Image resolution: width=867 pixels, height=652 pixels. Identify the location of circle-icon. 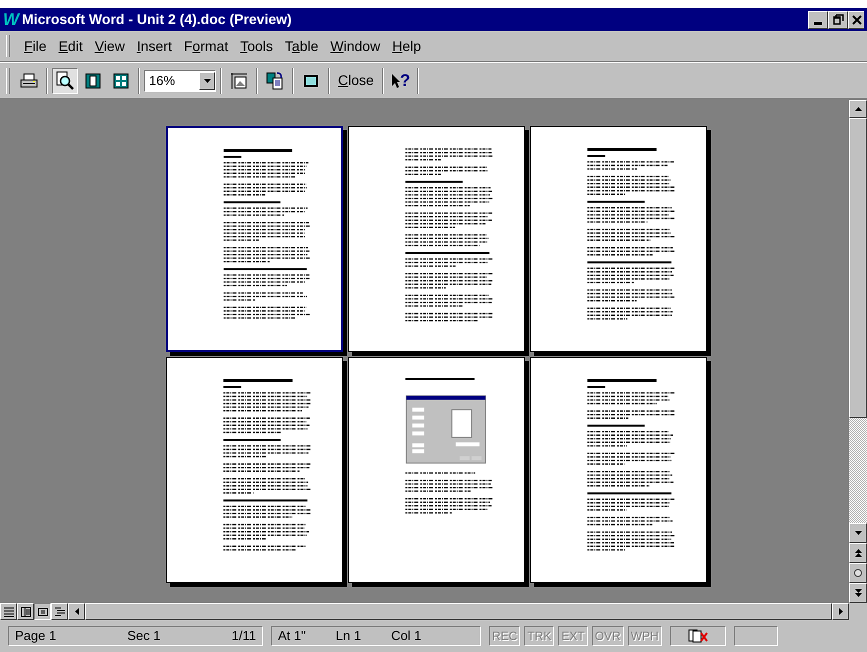
(858, 573).